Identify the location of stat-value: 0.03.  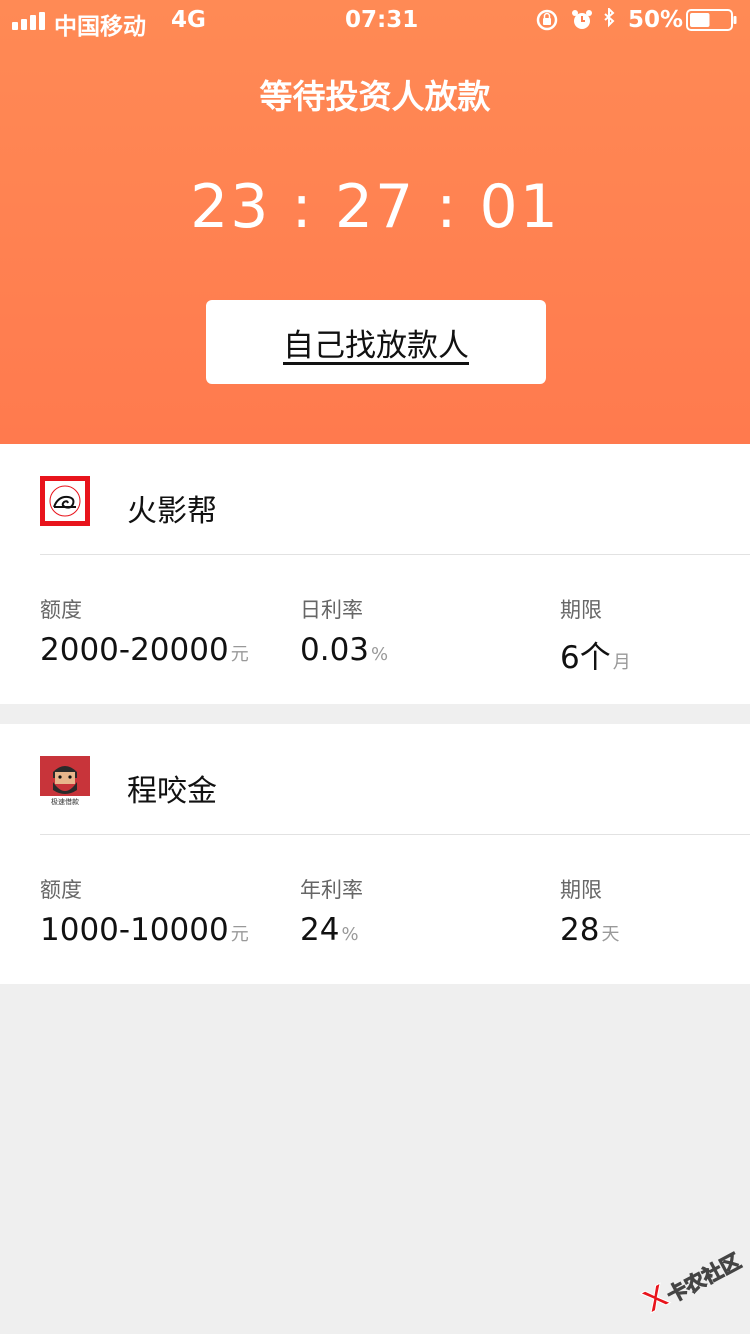
(335, 650).